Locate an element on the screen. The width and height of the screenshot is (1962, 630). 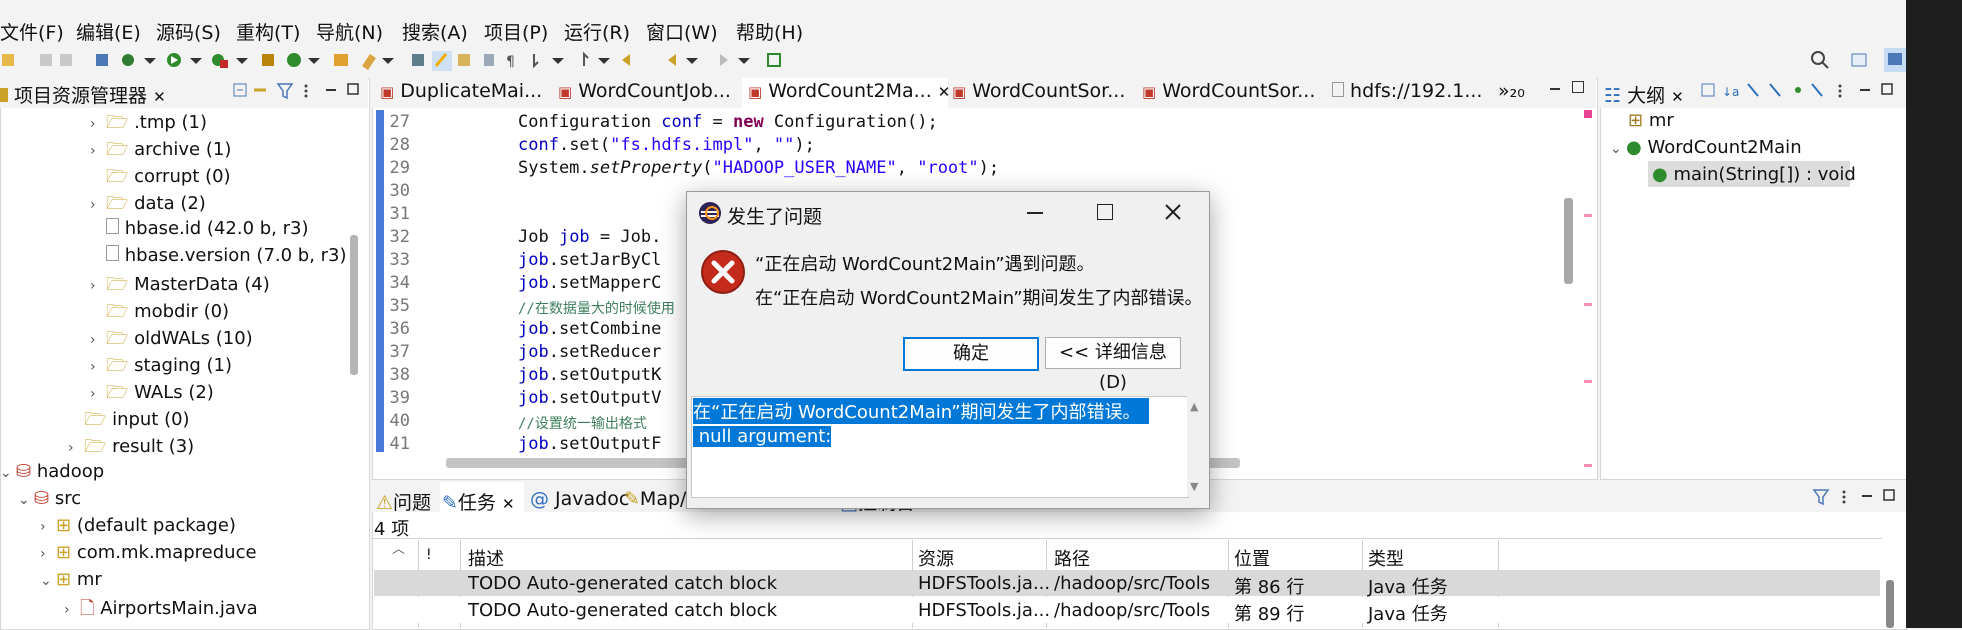
tab-javadoc: @ Javadoc is located at coordinates (579, 501).